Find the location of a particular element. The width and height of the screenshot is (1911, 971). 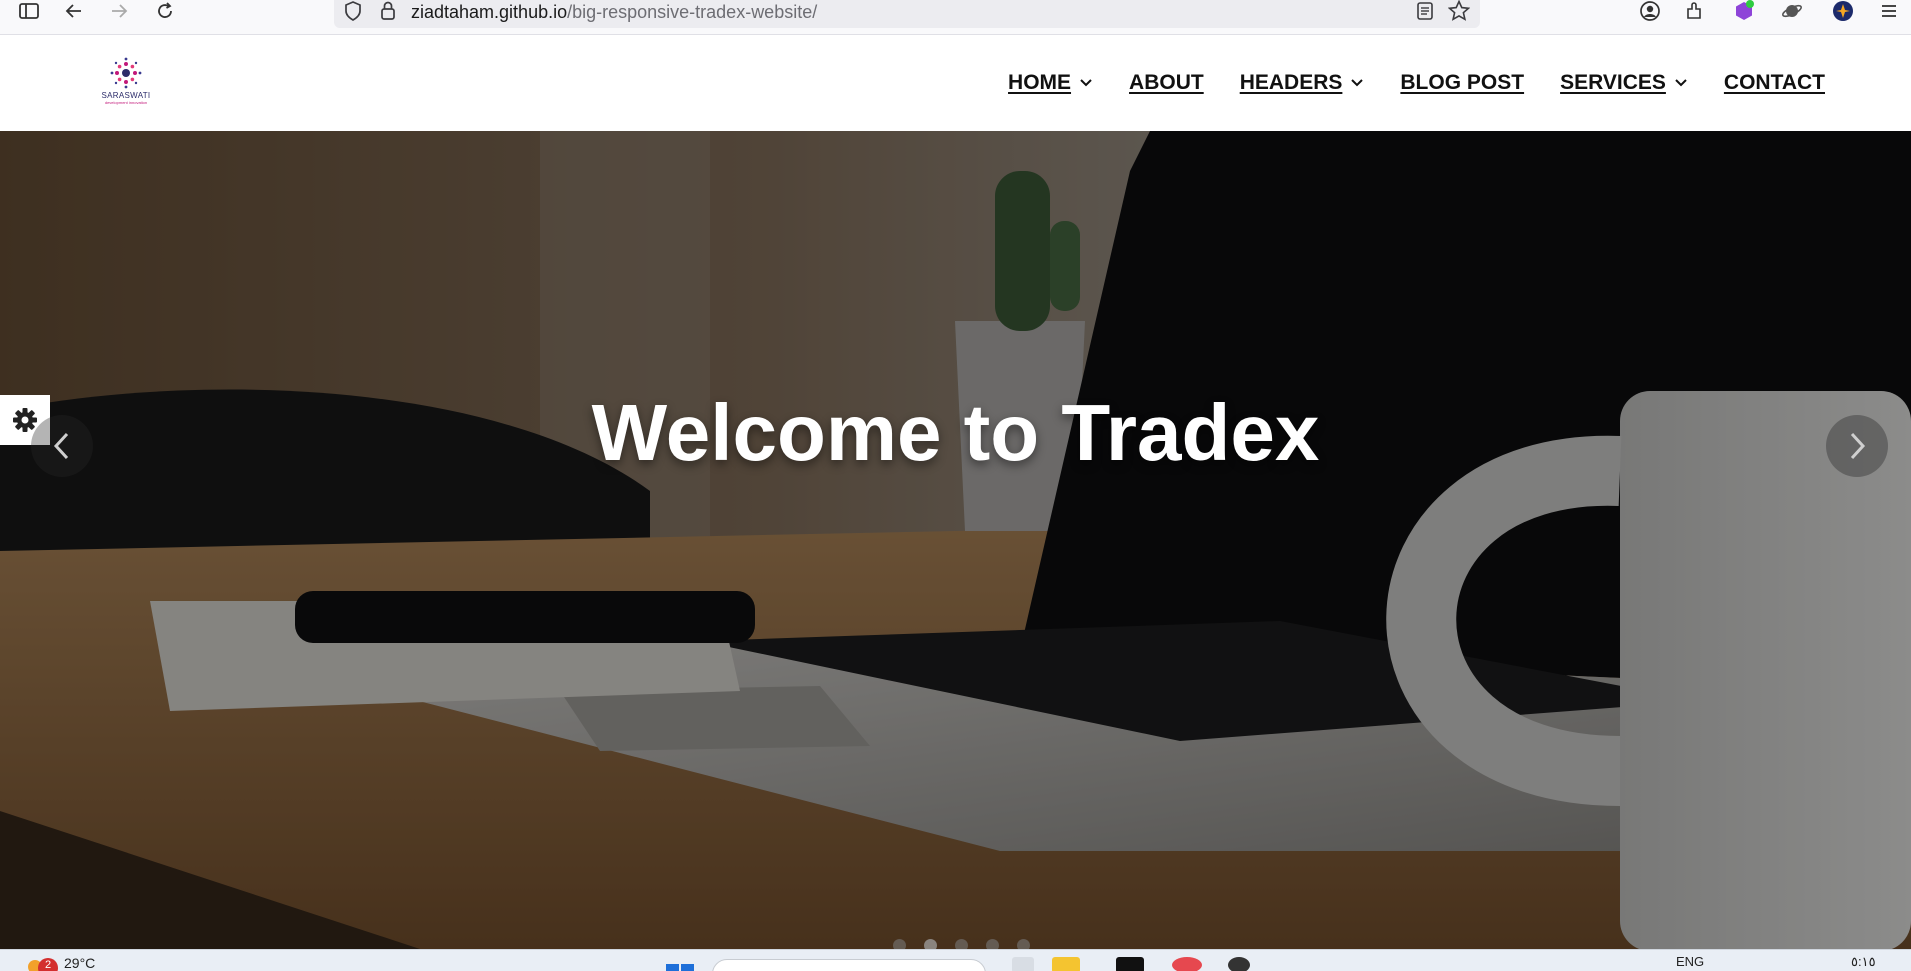

site-logo: SARASWATI development innovation is located at coordinates (126, 83).